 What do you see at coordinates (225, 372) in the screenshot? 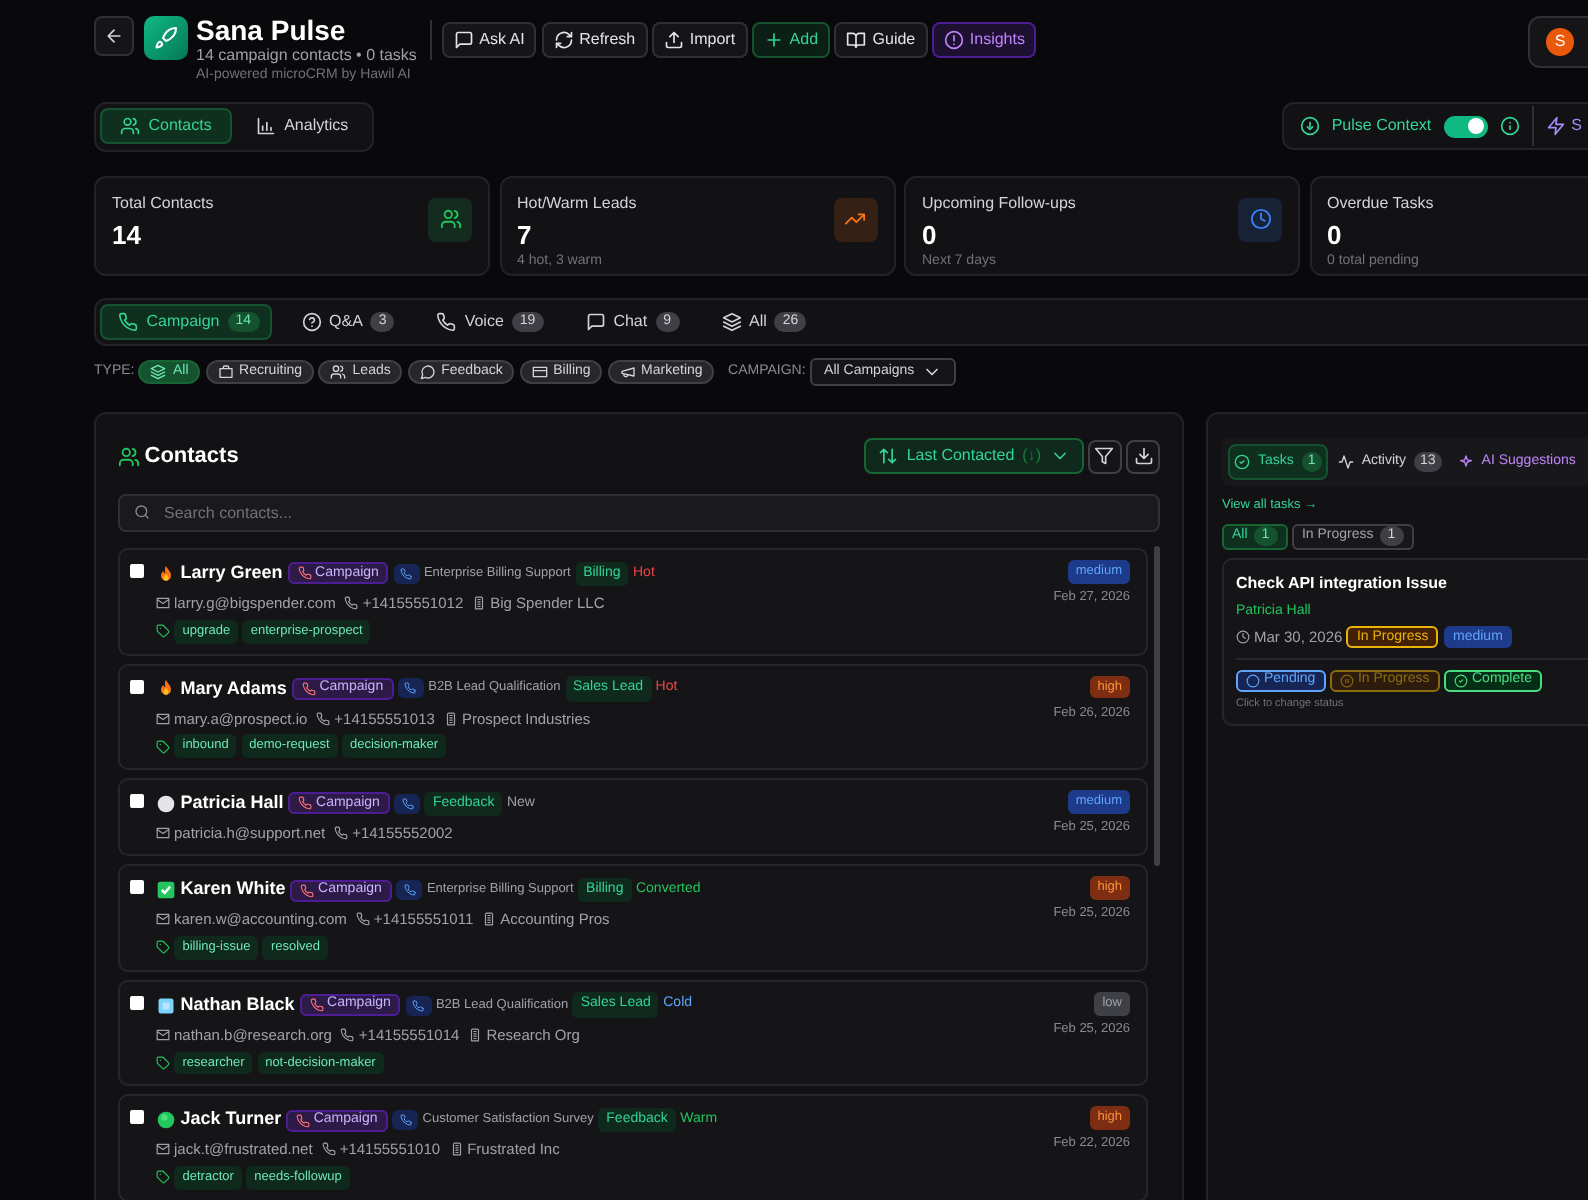
I see `briefcase-icon` at bounding box center [225, 372].